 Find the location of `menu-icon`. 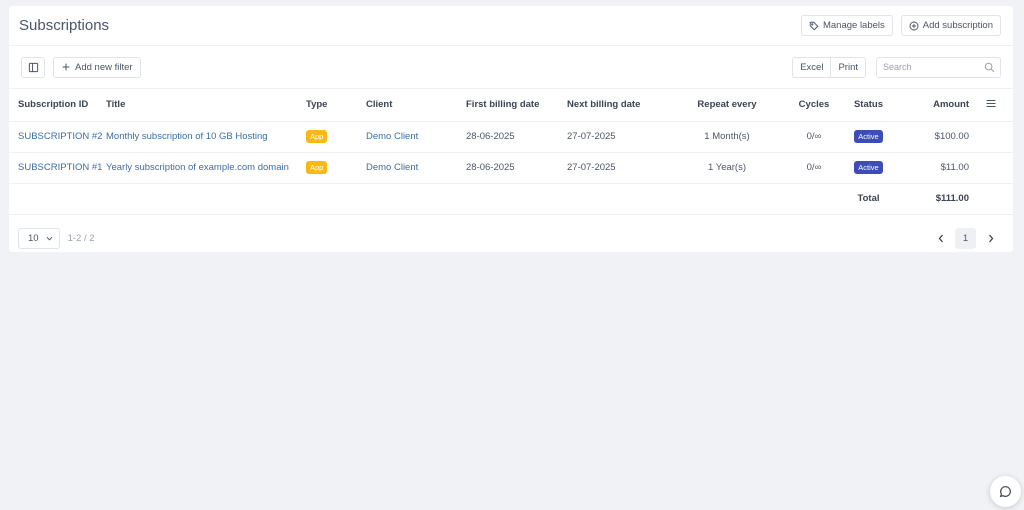

menu-icon is located at coordinates (991, 103).